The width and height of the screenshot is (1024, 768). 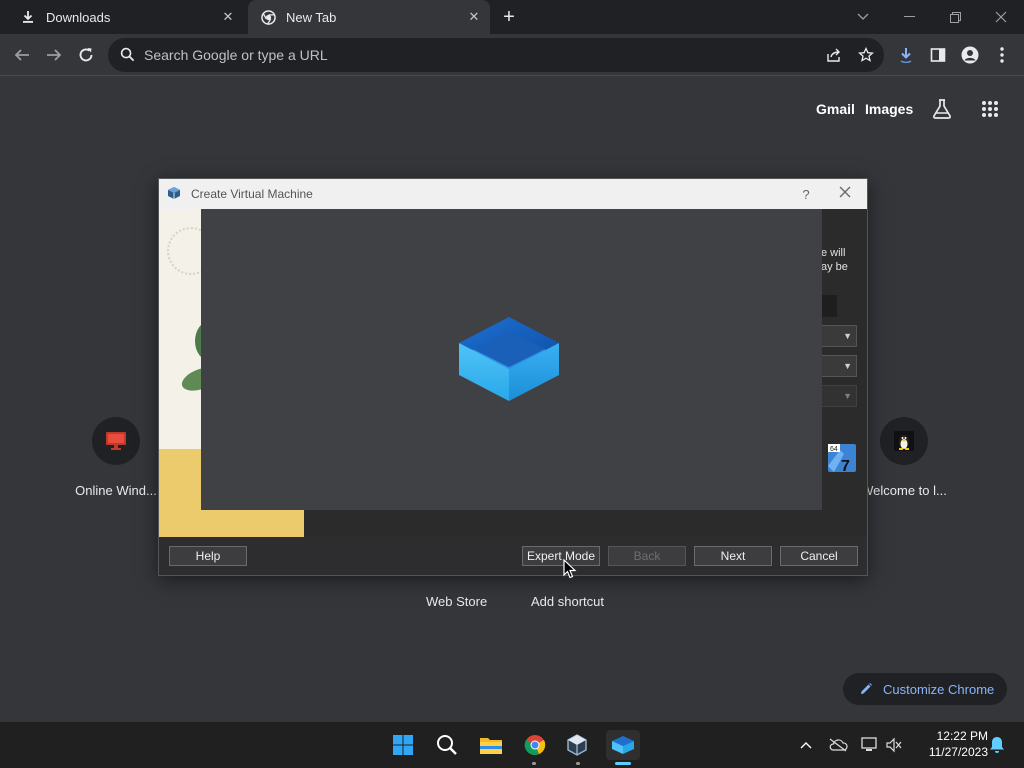 I want to click on add-shortcut-link: Add shortcut, so click(x=567, y=601).